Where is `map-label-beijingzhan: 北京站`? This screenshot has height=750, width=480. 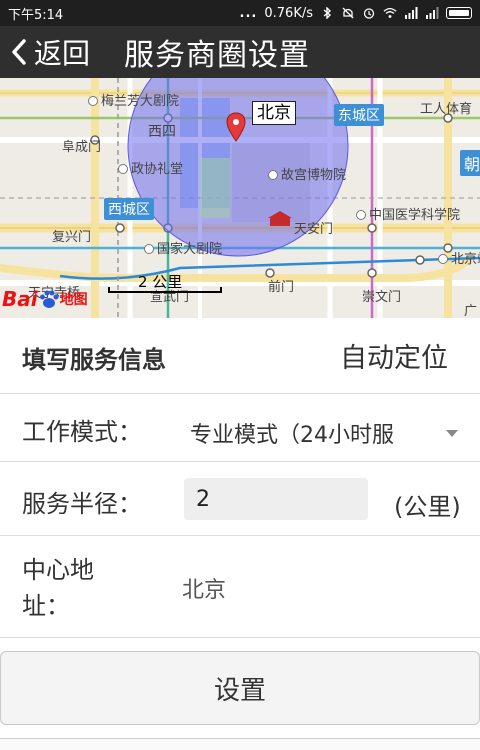
map-label-beijingzhan: 北京站 is located at coordinates (459, 257).